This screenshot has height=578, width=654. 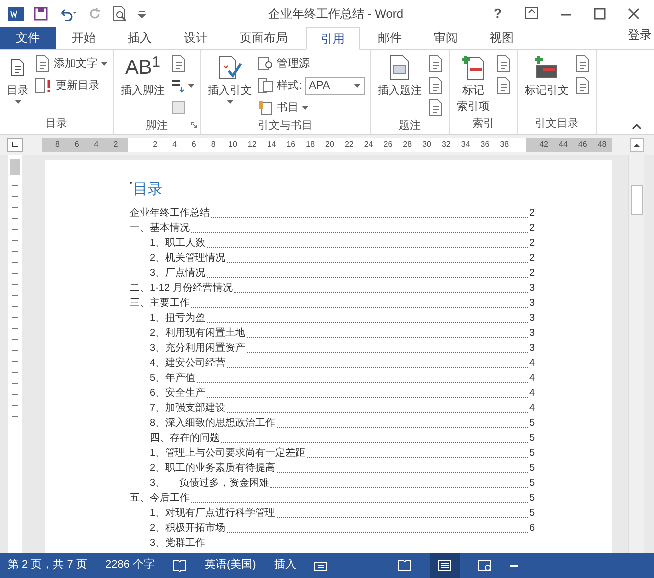 I want to click on picture-document-icon, so click(x=400, y=68).